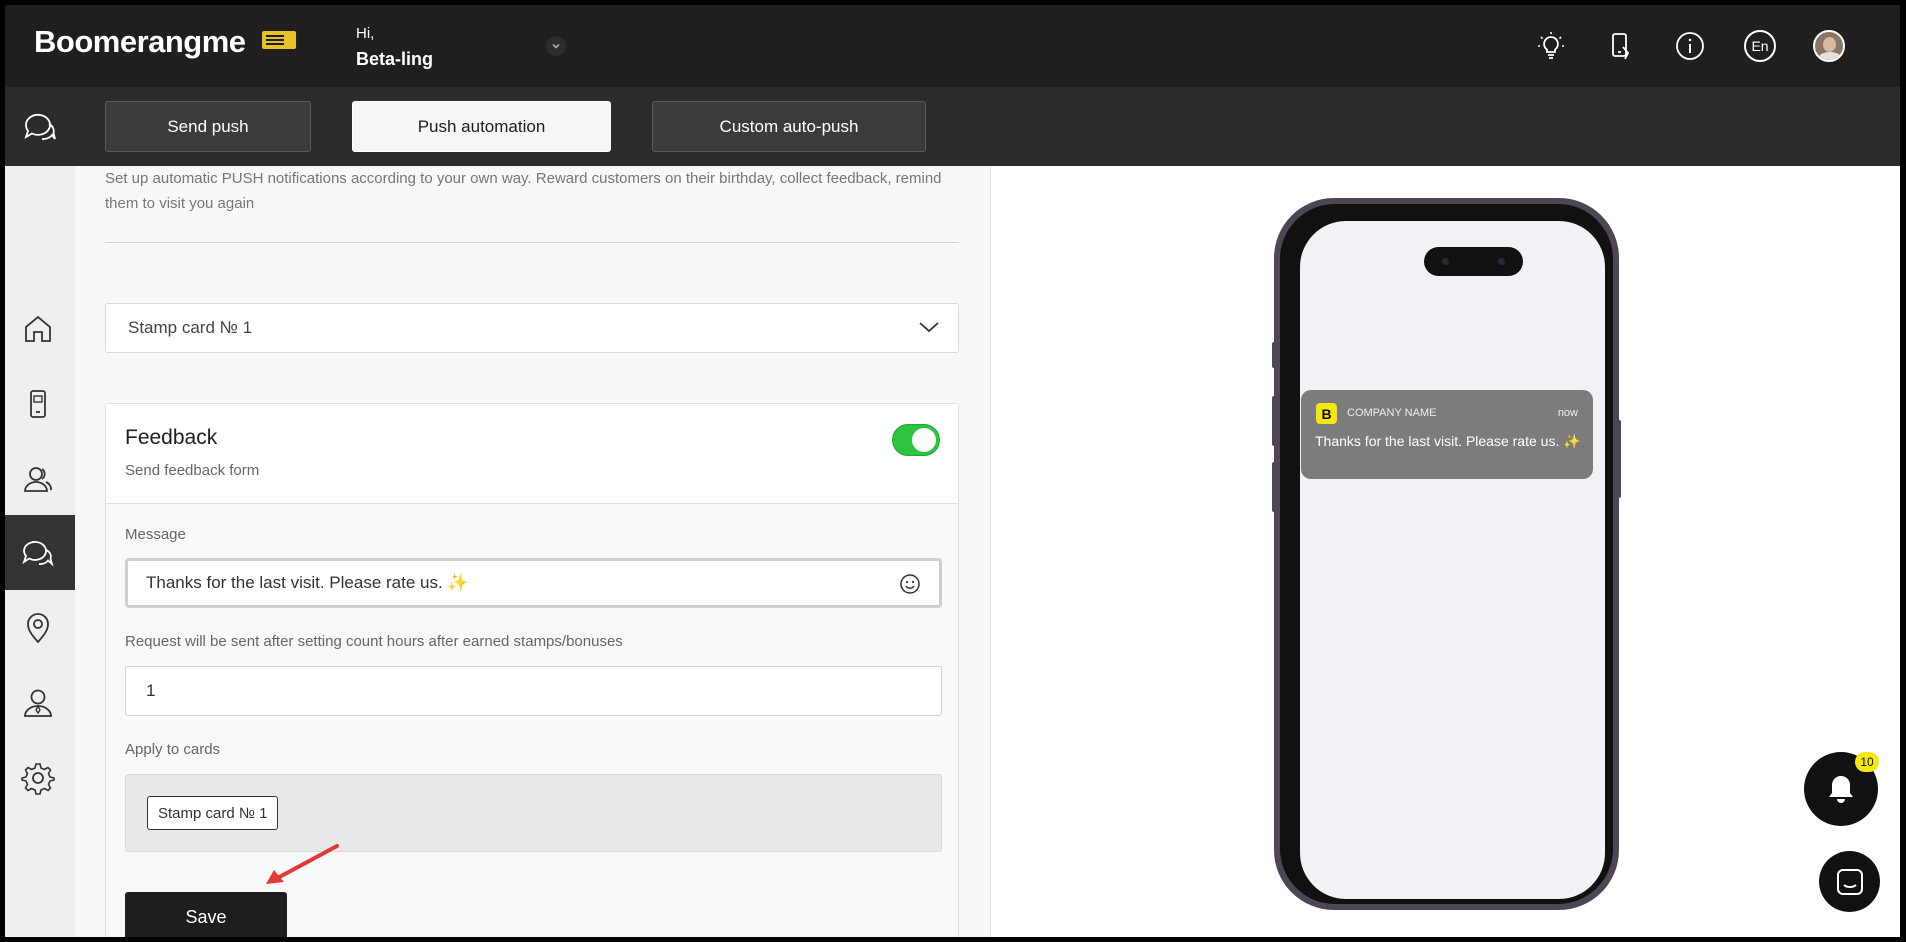 This screenshot has height=942, width=1906. Describe the element at coordinates (394, 59) in the screenshot. I see `user-name: Beta-ling` at that location.